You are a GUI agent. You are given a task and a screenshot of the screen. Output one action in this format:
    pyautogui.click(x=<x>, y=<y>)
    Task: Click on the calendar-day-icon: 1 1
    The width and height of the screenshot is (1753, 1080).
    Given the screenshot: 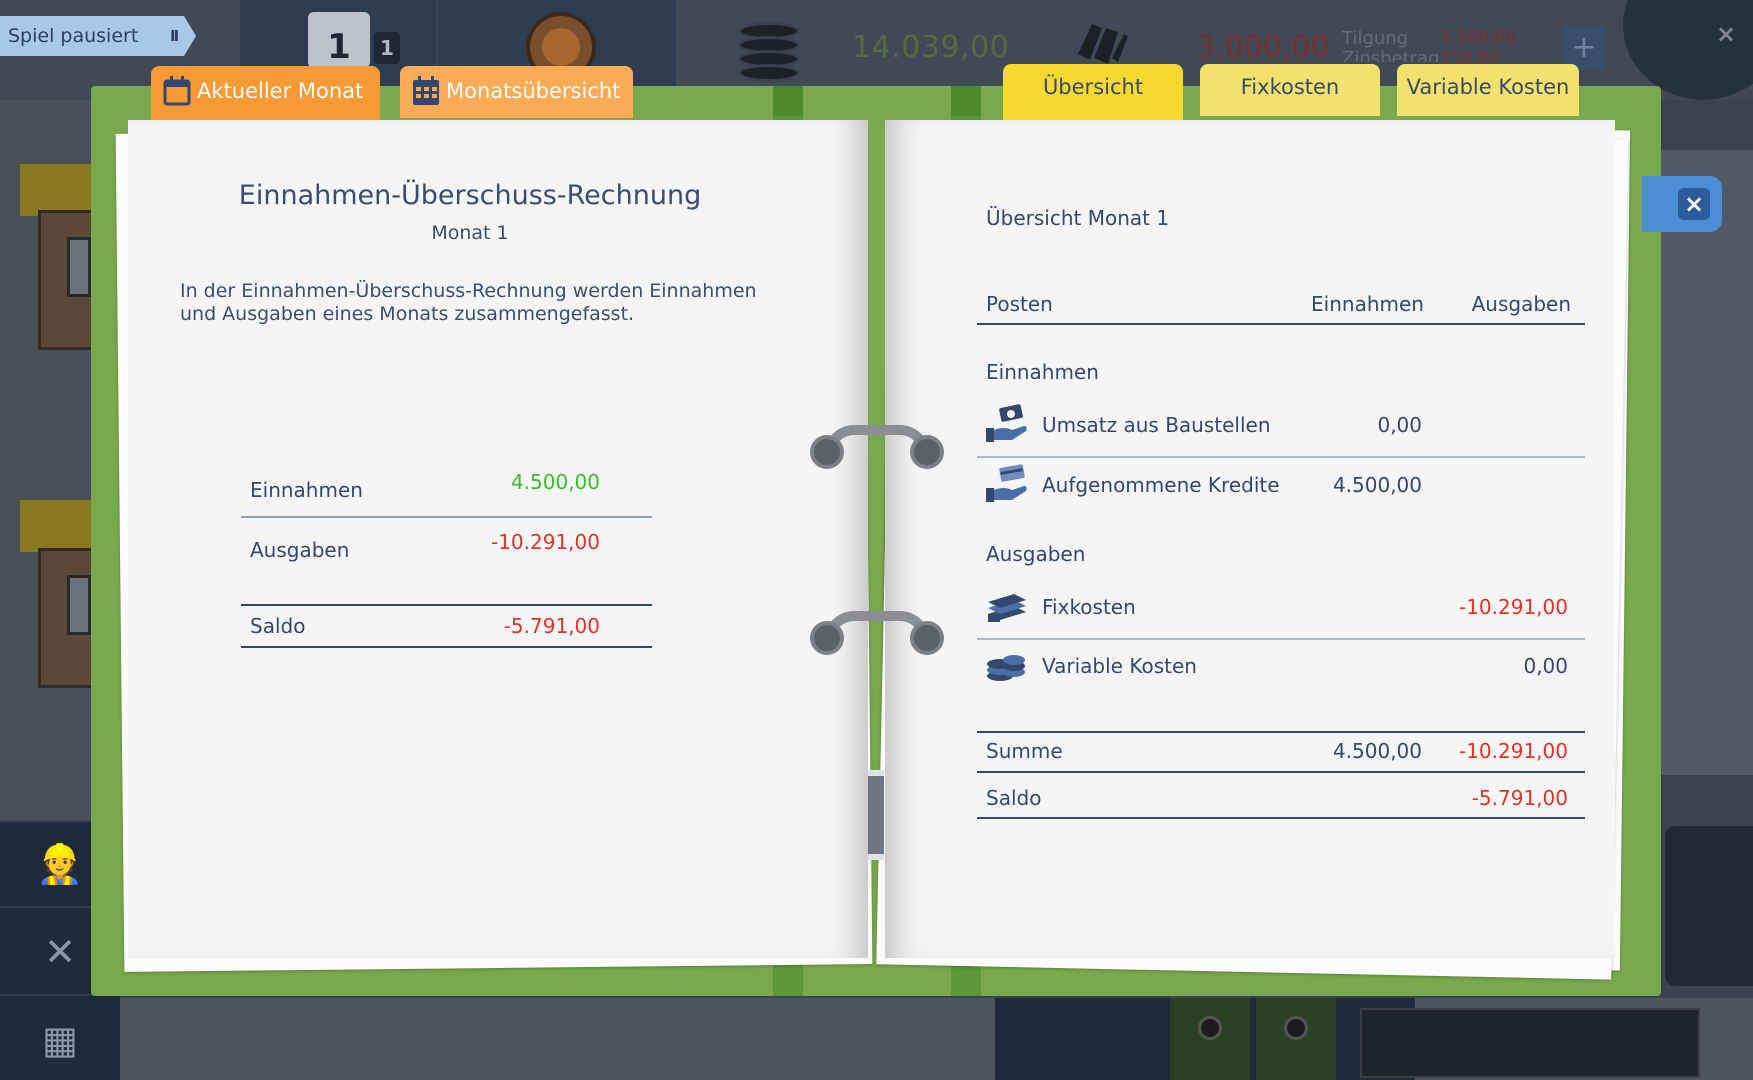 What is the action you would take?
    pyautogui.click(x=354, y=40)
    